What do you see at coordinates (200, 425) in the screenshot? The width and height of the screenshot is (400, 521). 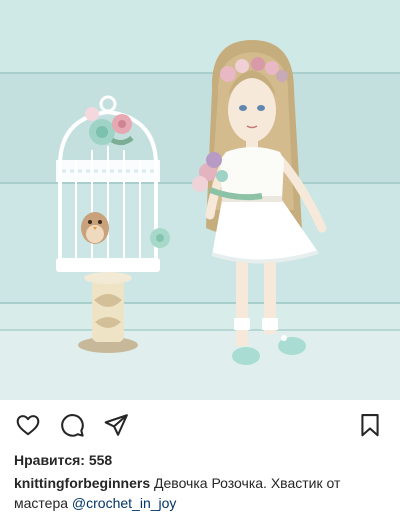 I see `post-action-bar` at bounding box center [200, 425].